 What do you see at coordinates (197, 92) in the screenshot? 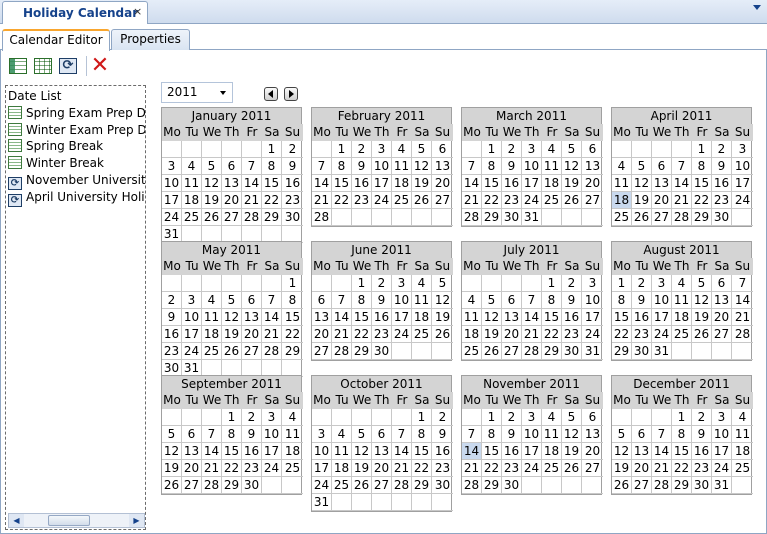
I see `year-select: 2011` at bounding box center [197, 92].